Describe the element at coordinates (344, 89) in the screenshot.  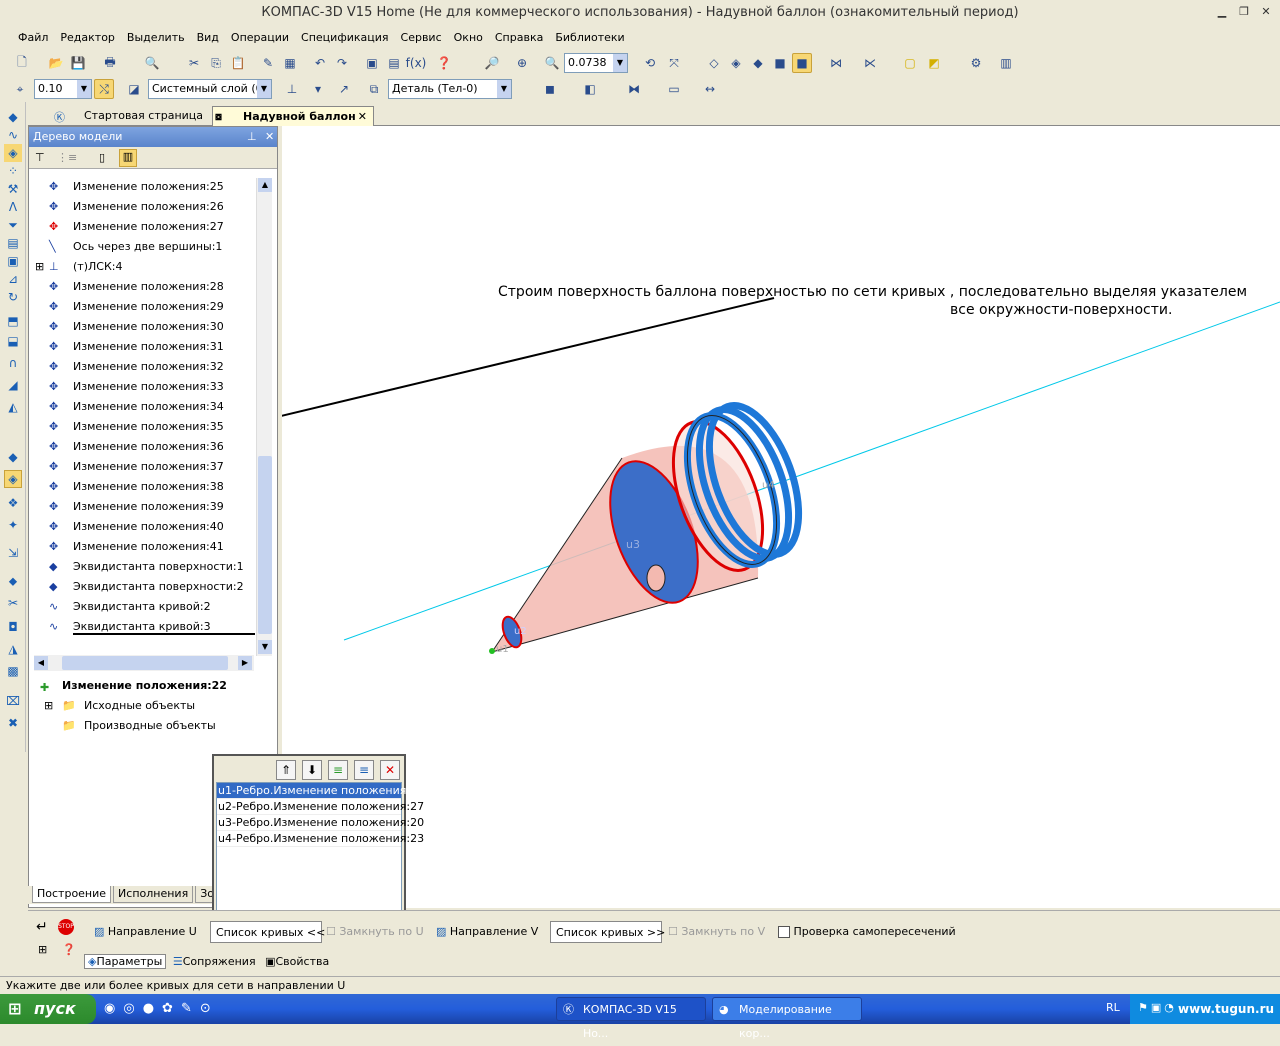
I see `pointer-lcs-icon: ↗` at that location.